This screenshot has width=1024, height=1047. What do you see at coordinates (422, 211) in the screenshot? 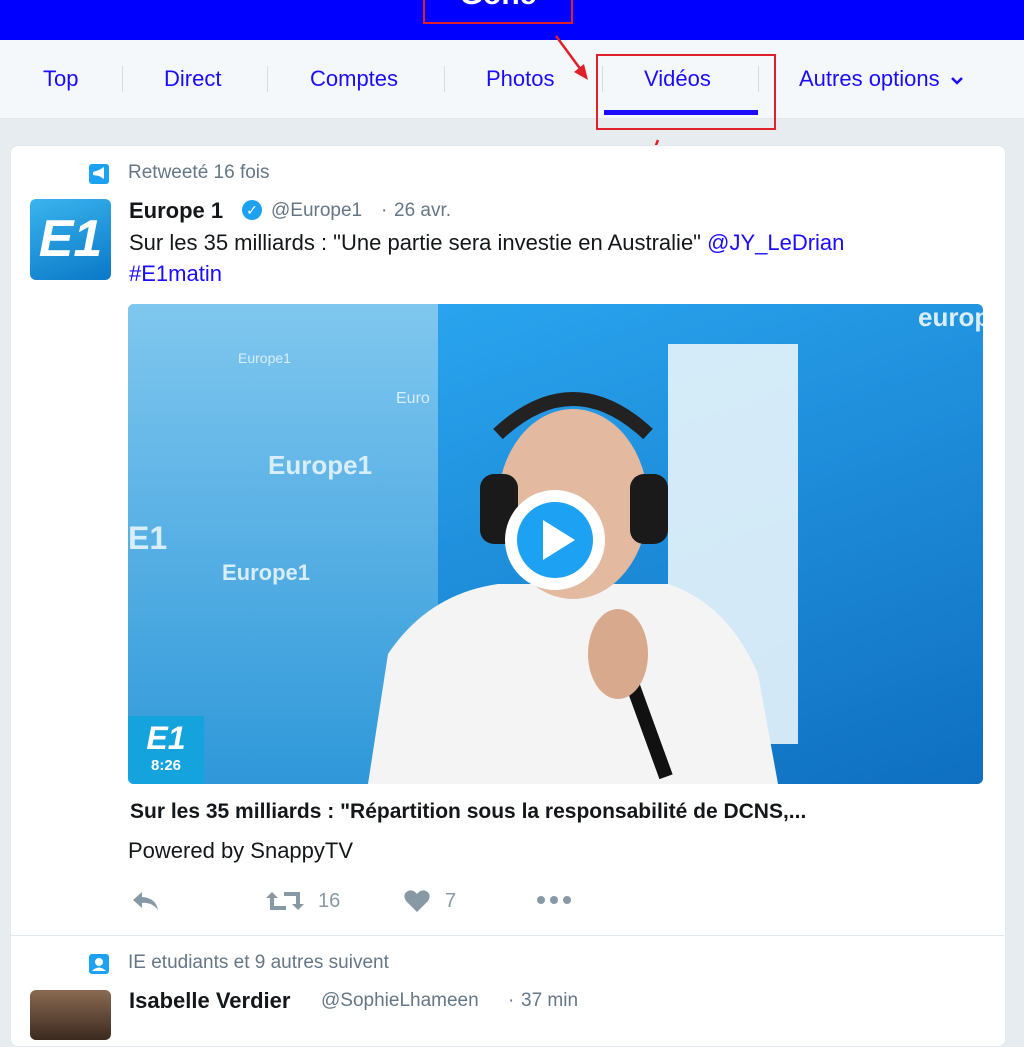
I see `tweet-time: 26 avr.` at bounding box center [422, 211].